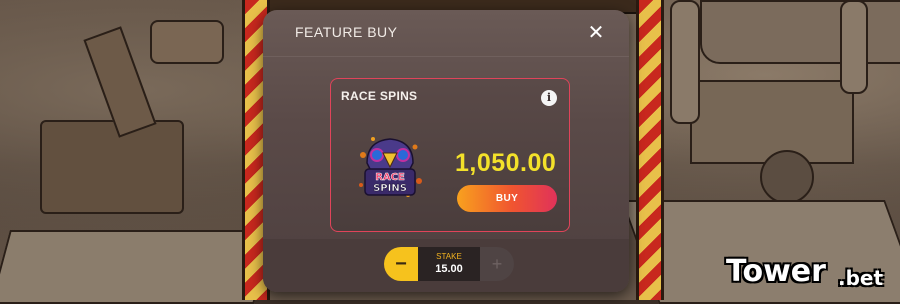 Image resolution: width=900 pixels, height=304 pixels. What do you see at coordinates (787, 177) in the screenshot?
I see `background-barrel` at bounding box center [787, 177].